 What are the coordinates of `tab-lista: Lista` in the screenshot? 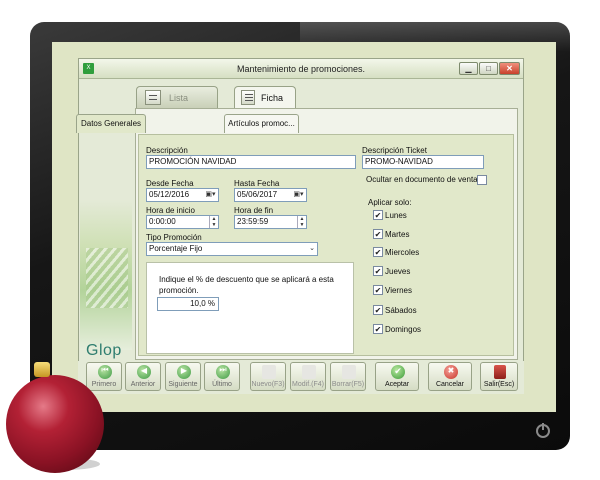 It's located at (177, 97).